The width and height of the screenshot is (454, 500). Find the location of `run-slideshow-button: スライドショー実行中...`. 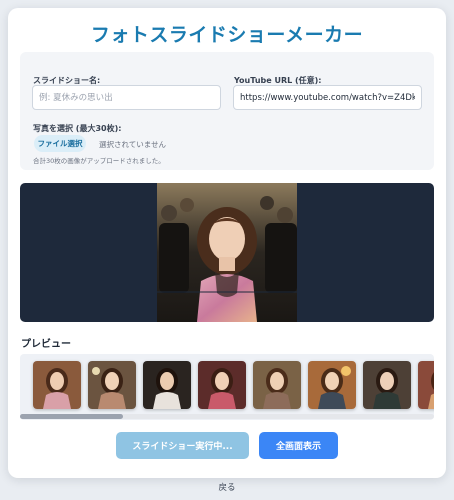

run-slideshow-button: スライドショー実行中... is located at coordinates (182, 445).